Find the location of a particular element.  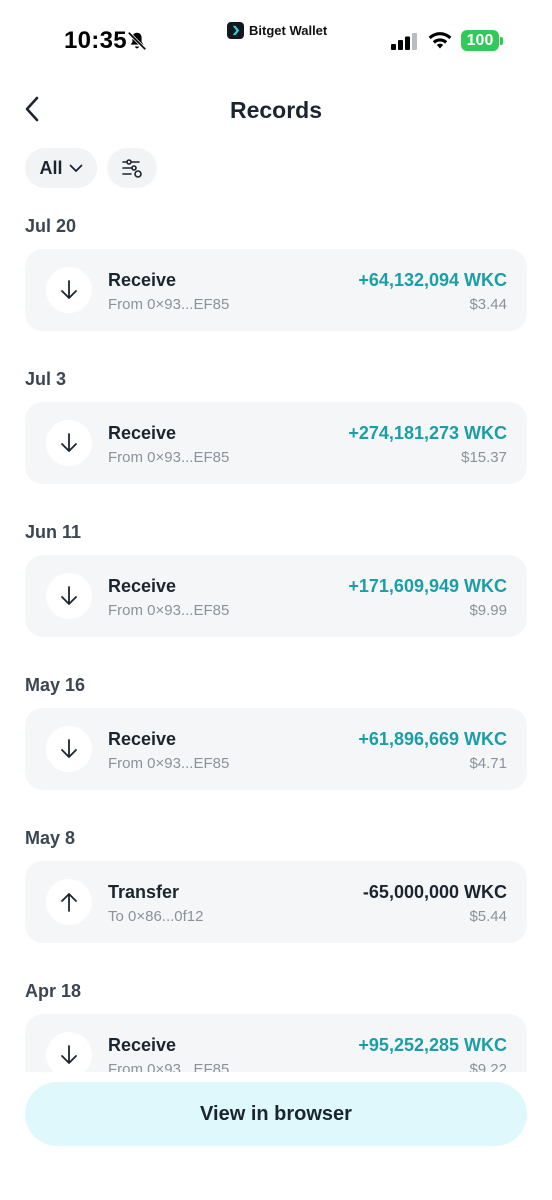

record-usd-value: $4.71 is located at coordinates (488, 763).